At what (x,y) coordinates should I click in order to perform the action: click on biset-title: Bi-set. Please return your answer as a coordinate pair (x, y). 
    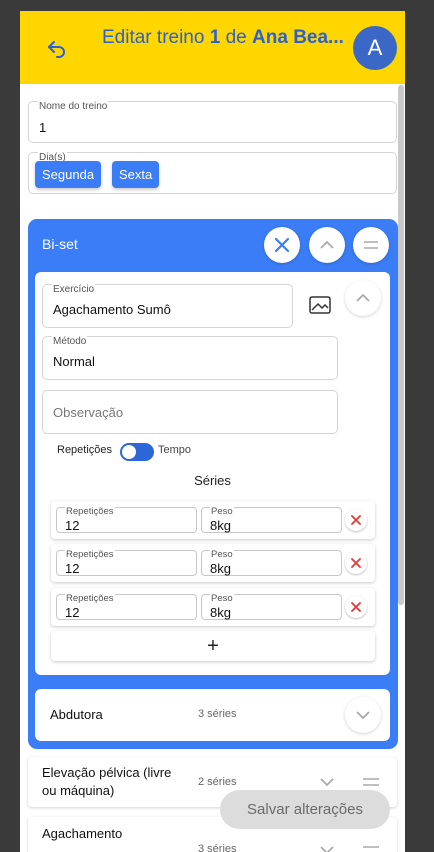
    Looking at the image, I should click on (60, 244).